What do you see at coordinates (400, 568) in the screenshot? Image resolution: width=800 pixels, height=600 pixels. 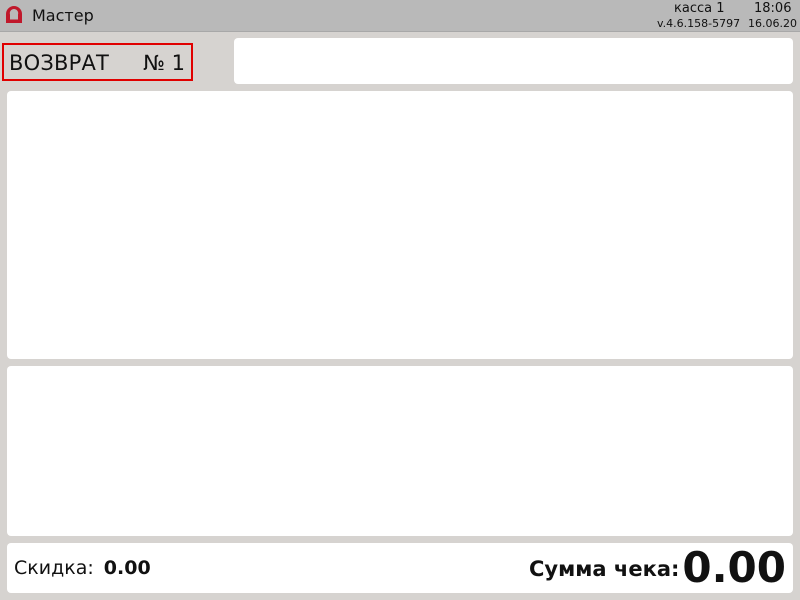 I see `receipt-footer: Скидка: 0.00 Сумма чека: 0.00` at bounding box center [400, 568].